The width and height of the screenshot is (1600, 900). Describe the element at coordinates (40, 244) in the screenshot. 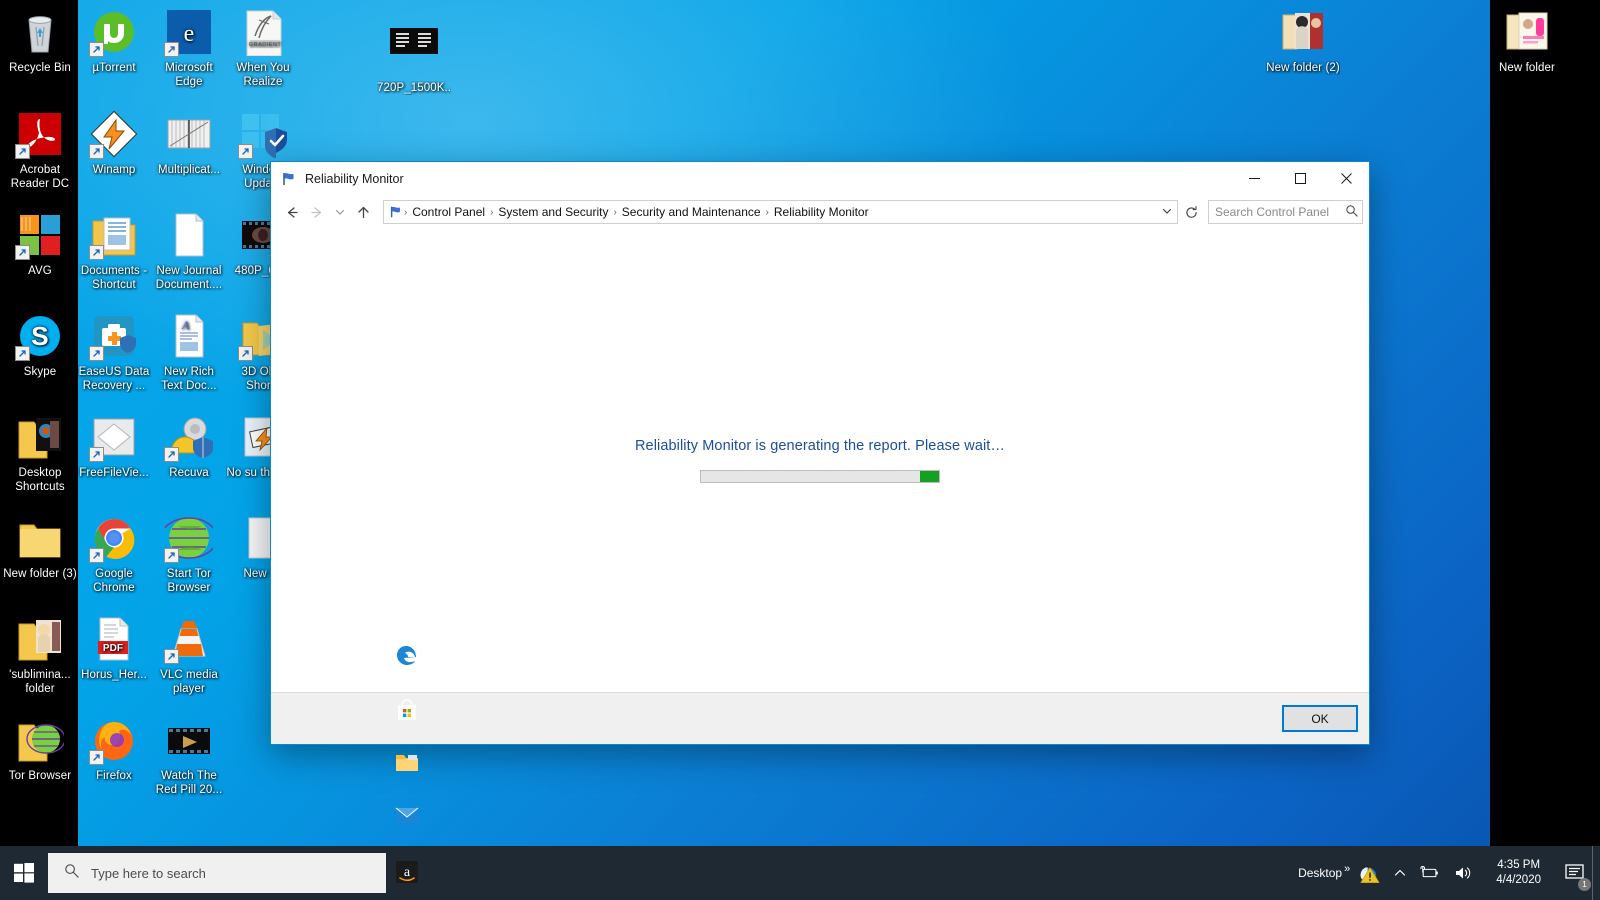

I see `desktop-icon-avg: AVG` at that location.